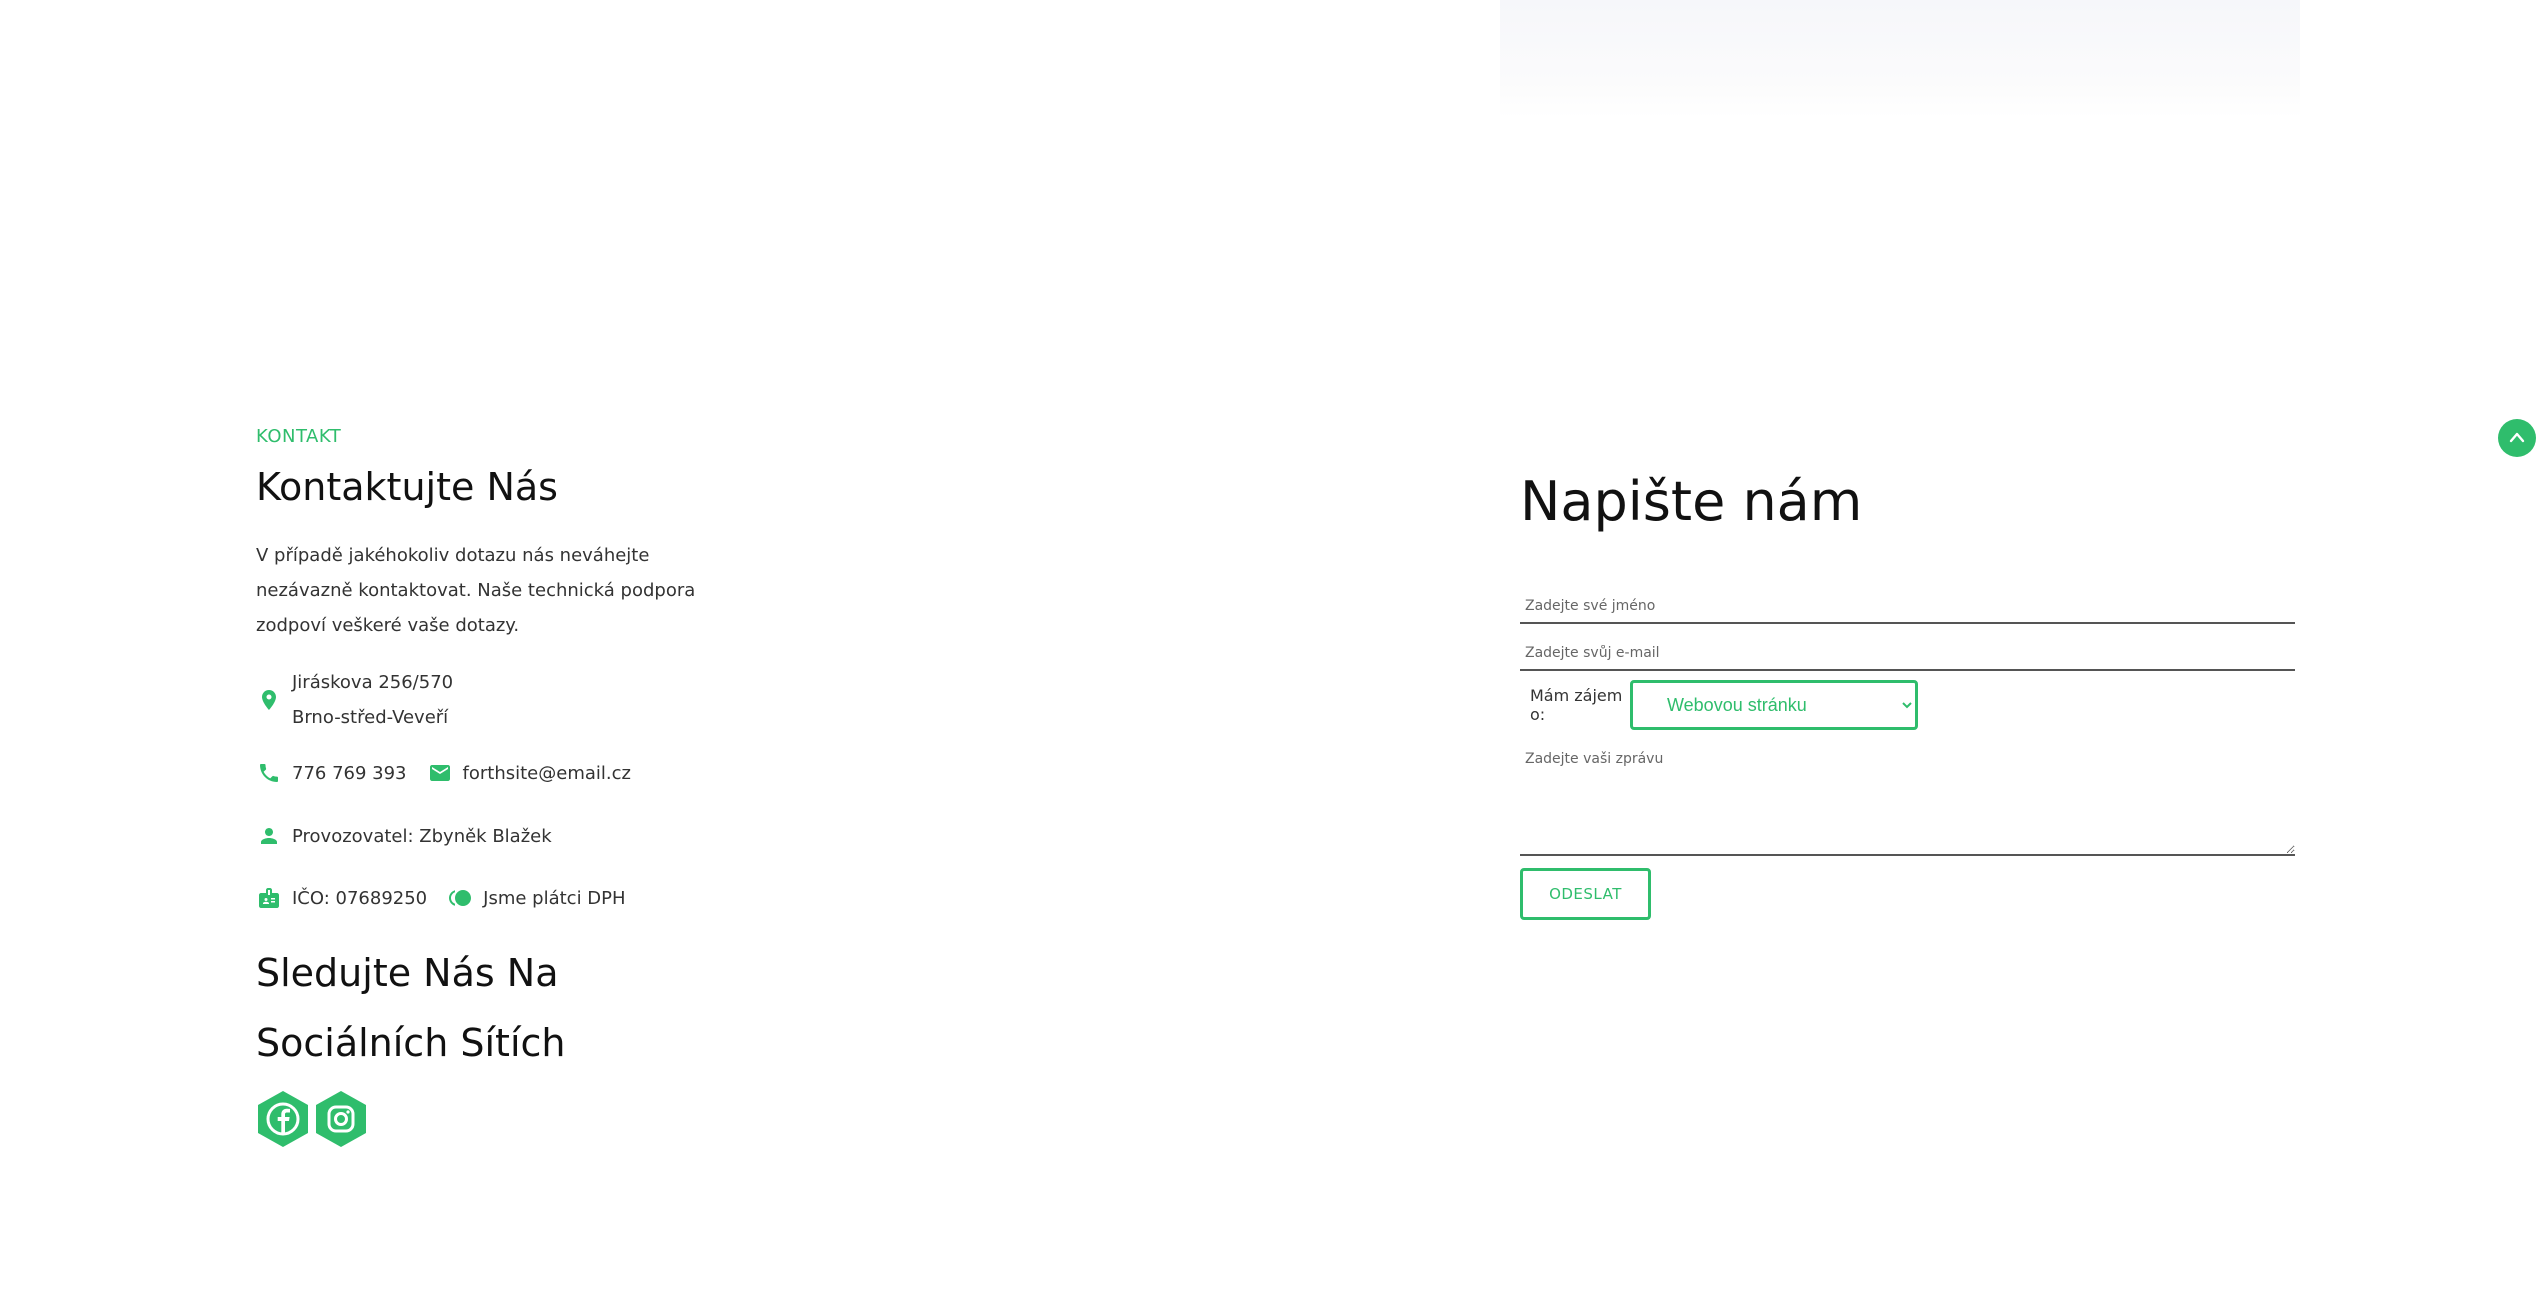 This screenshot has width=2545, height=1298. Describe the element at coordinates (1907, 654) in the screenshot. I see `email-field` at that location.